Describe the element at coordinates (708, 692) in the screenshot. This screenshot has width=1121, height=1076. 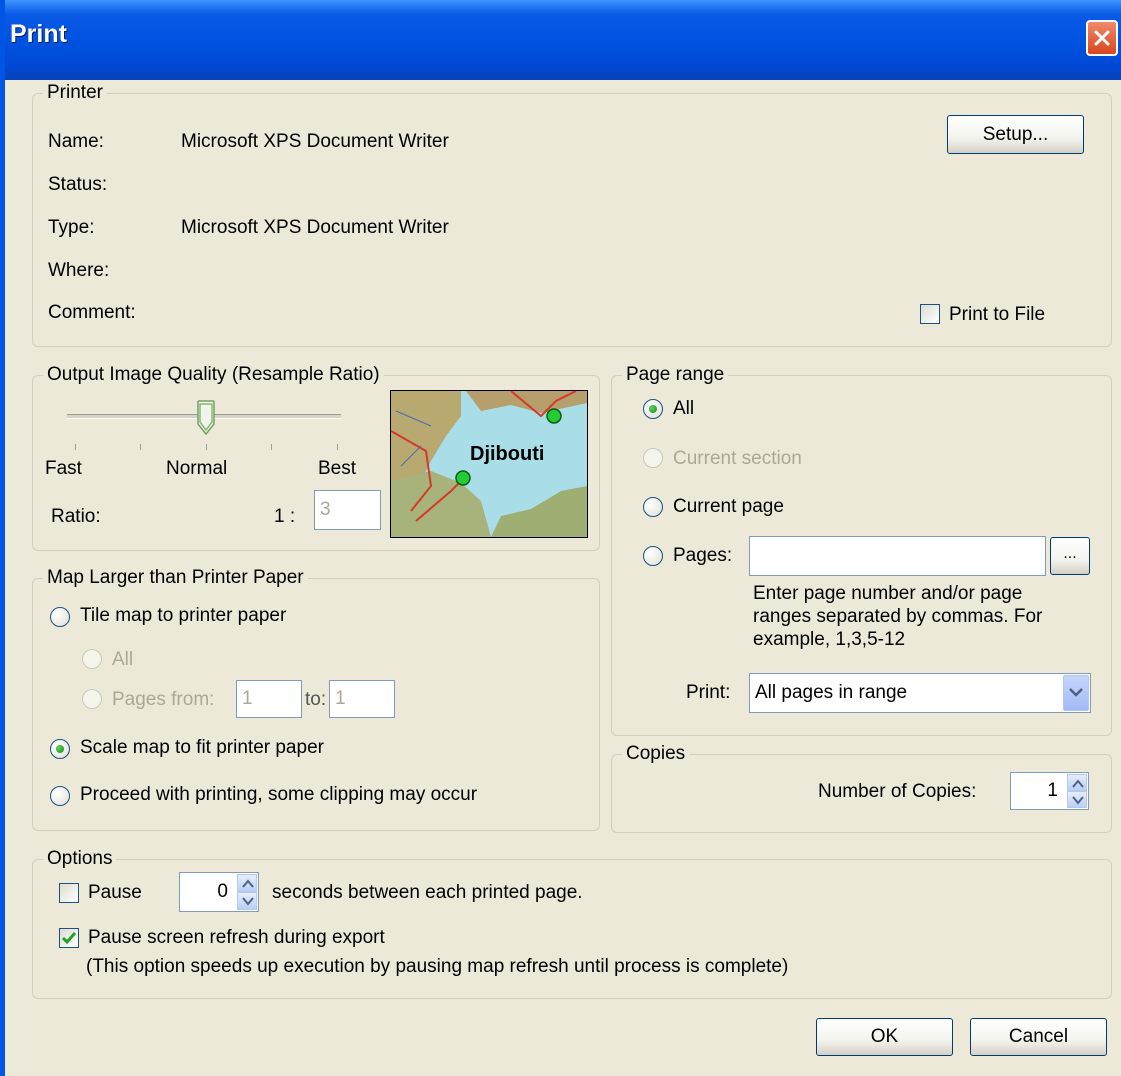
I see `print-label: Print:` at that location.